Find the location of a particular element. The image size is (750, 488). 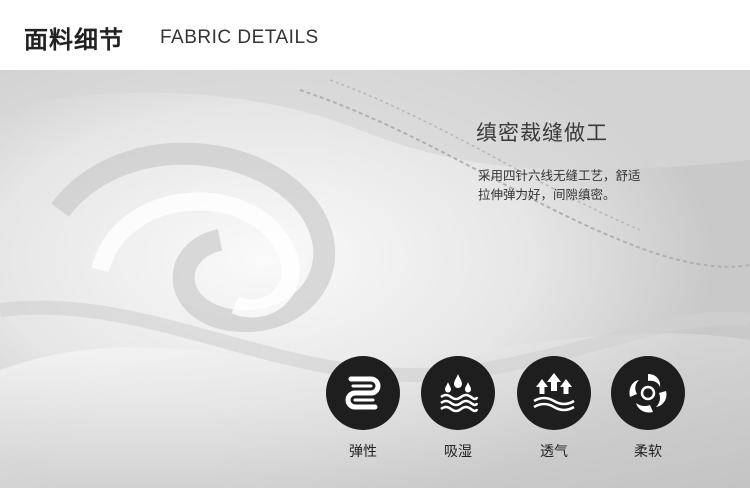

moisture-drops-icon is located at coordinates (458, 393).